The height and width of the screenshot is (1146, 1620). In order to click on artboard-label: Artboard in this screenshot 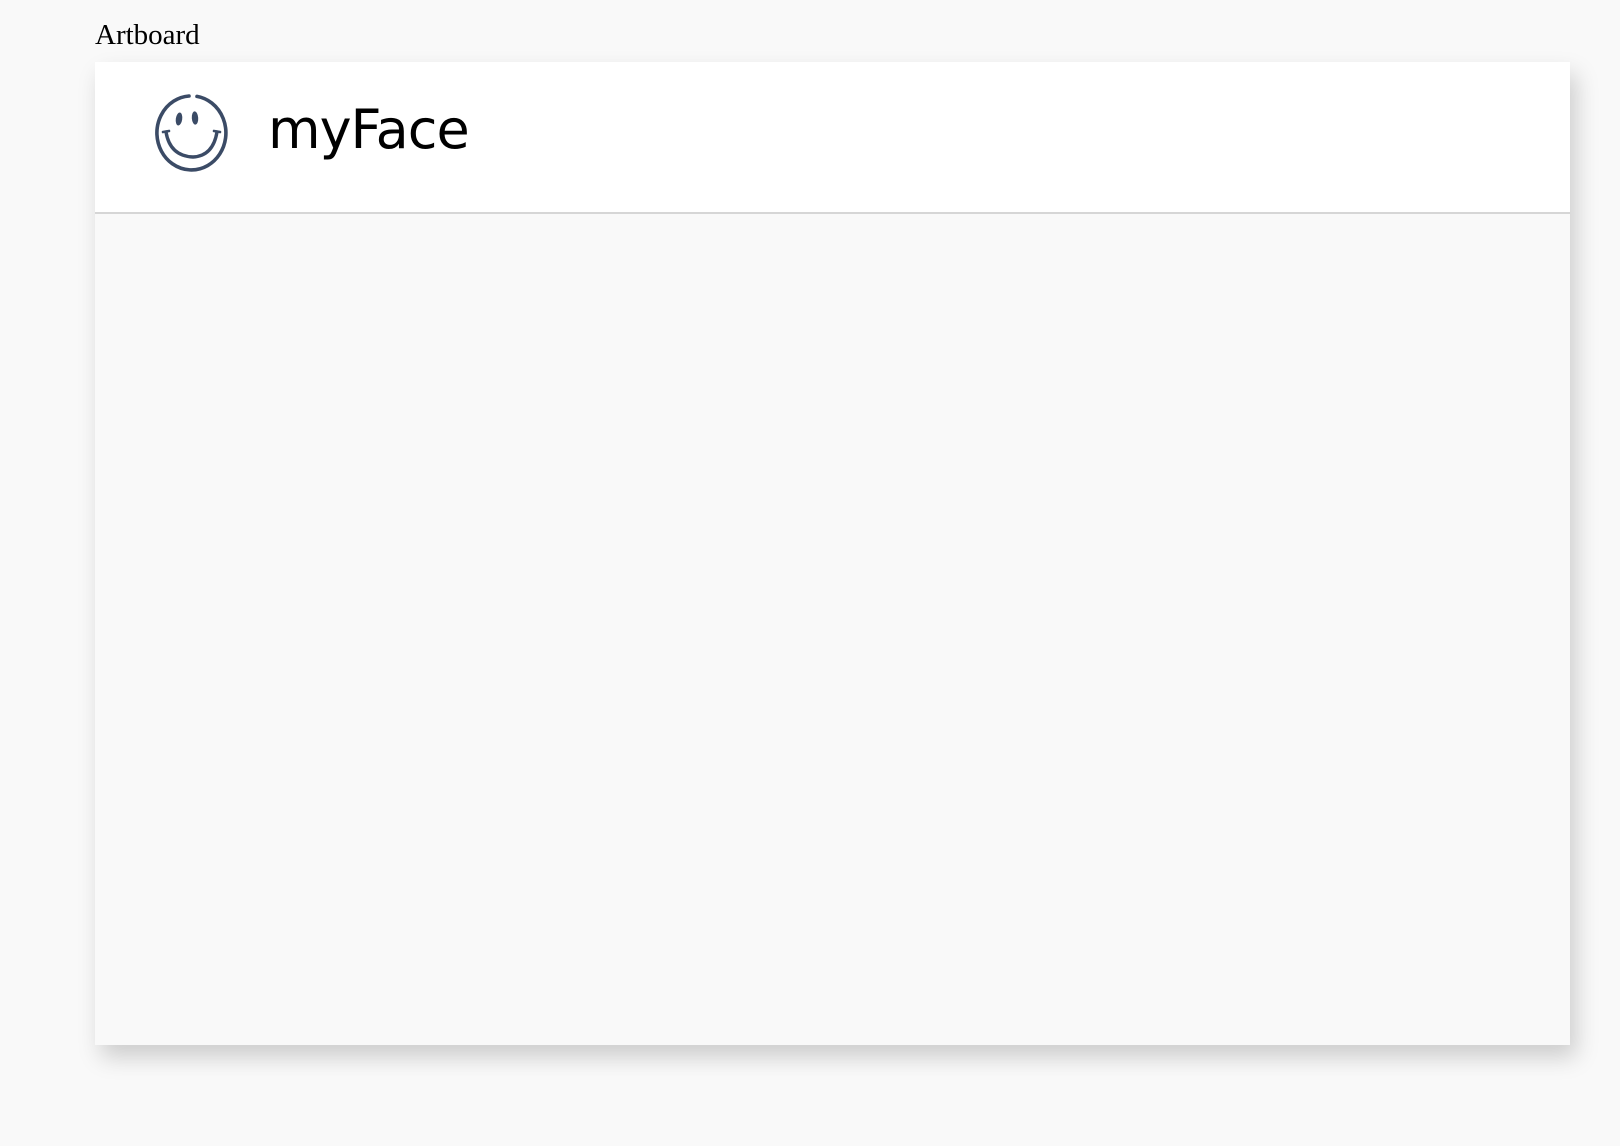, I will do `click(147, 35)`.